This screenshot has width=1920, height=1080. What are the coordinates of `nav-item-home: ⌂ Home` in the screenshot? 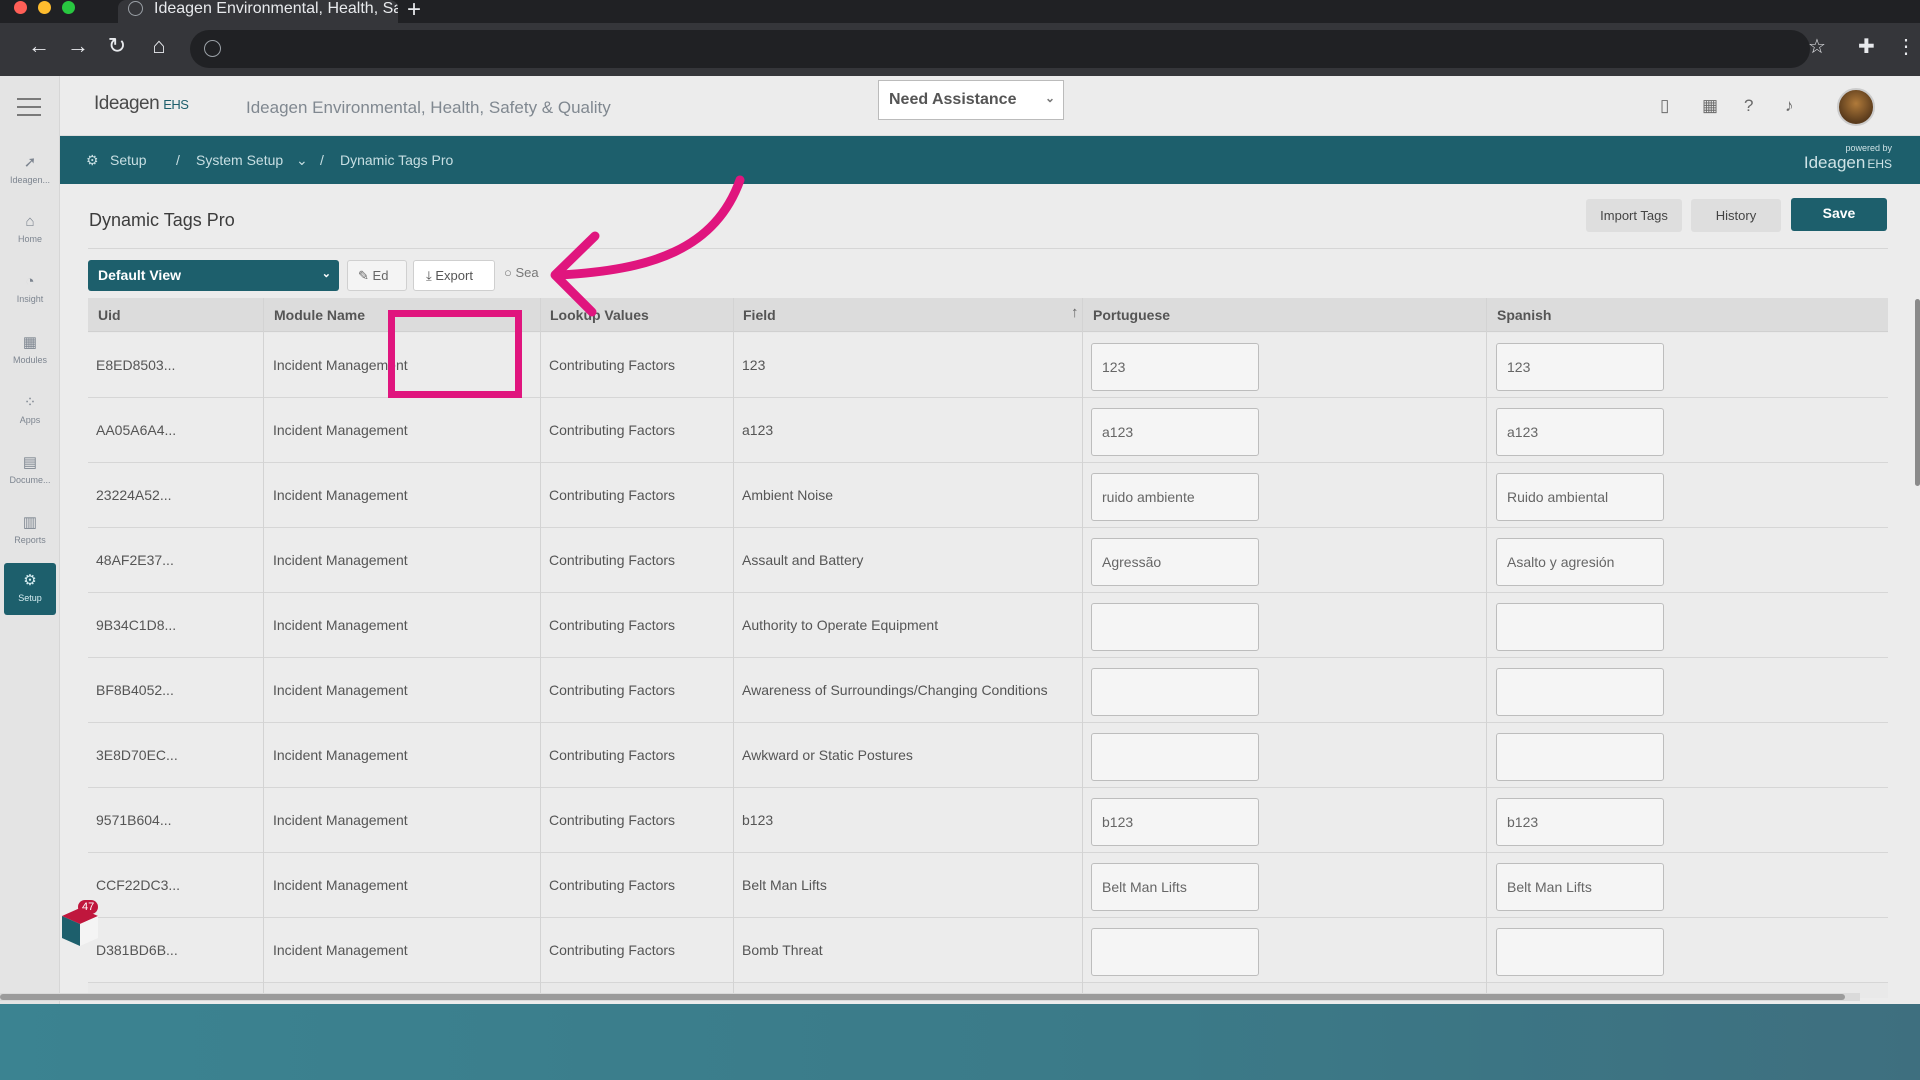 It's located at (30, 231).